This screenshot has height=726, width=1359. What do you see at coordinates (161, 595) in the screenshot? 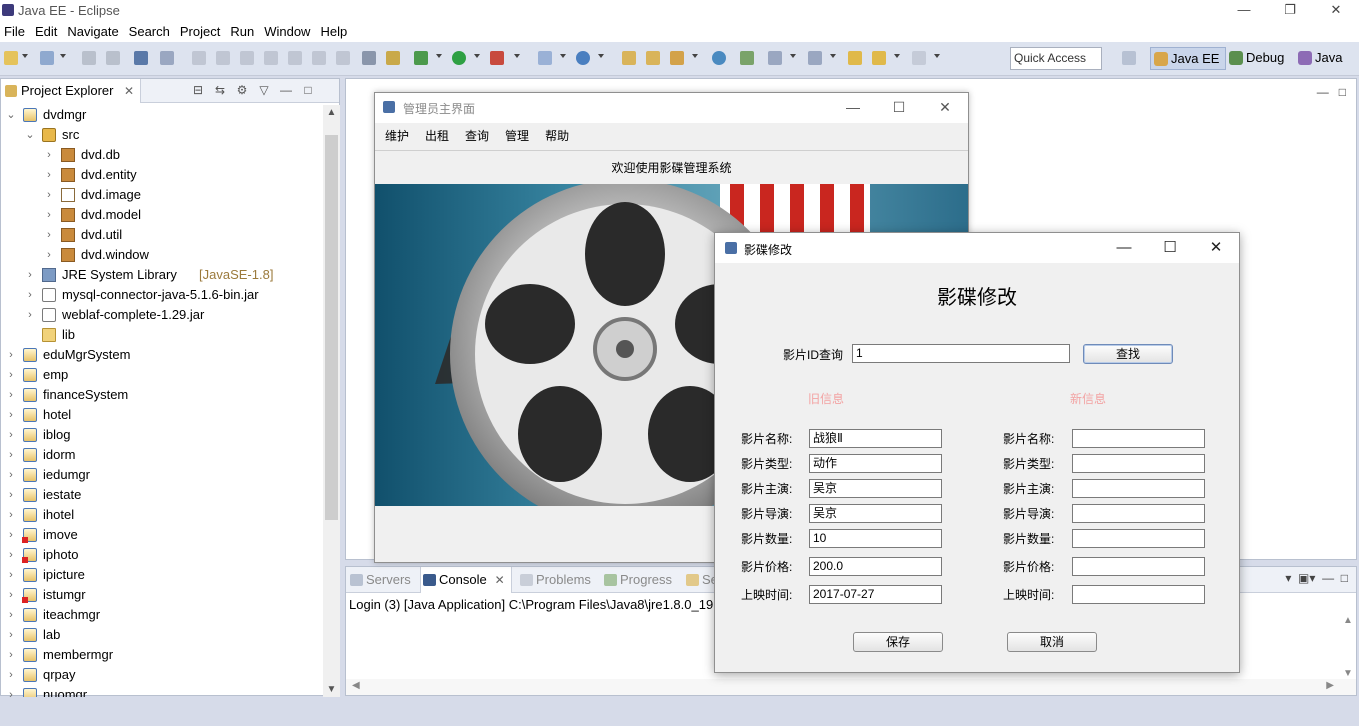
I see `tree-item-istumgr: › istumgr` at bounding box center [161, 595].